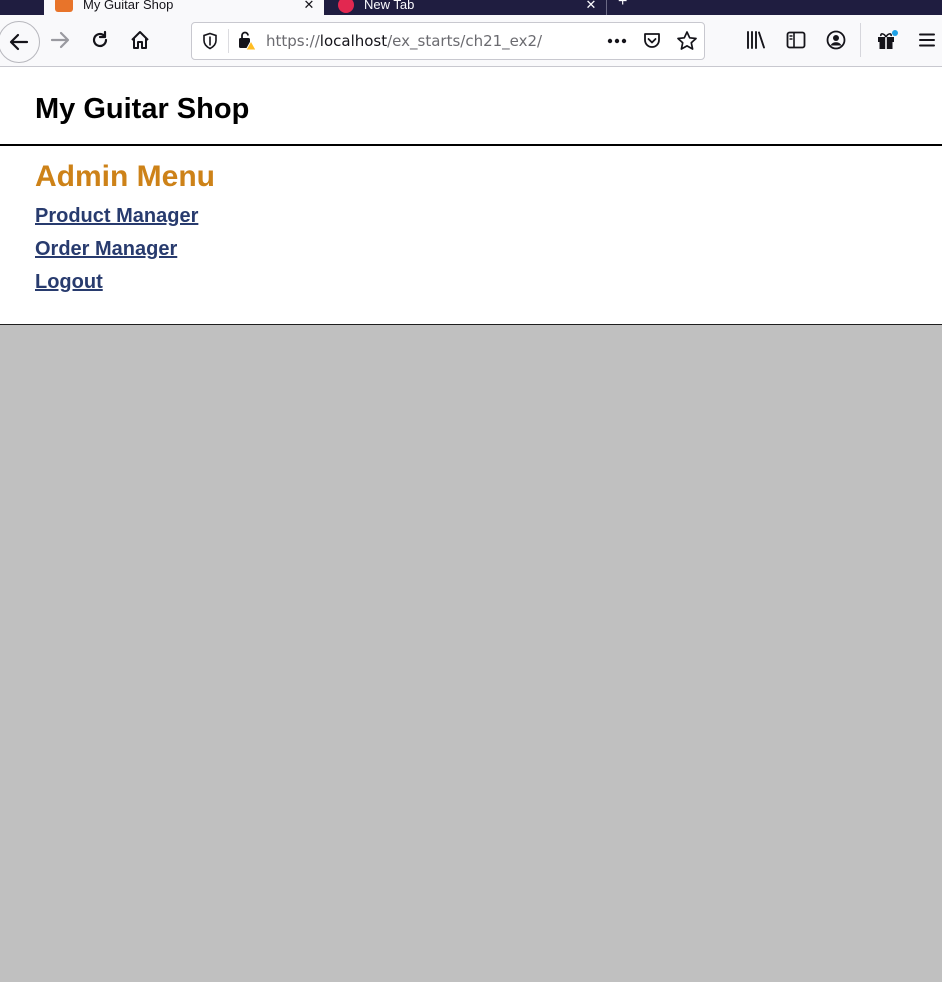  I want to click on url-host: localhost, so click(353, 41).